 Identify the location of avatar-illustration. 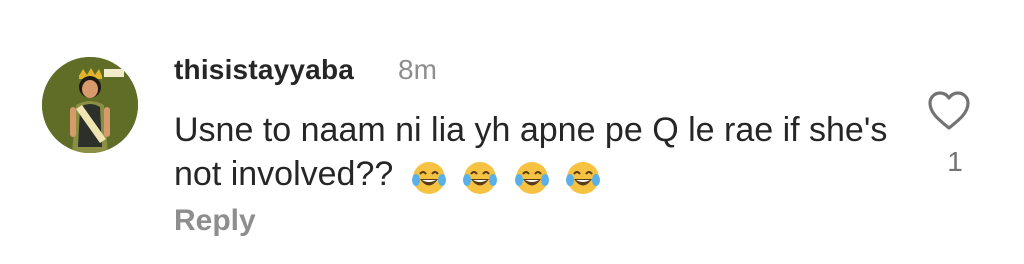
(90, 105).